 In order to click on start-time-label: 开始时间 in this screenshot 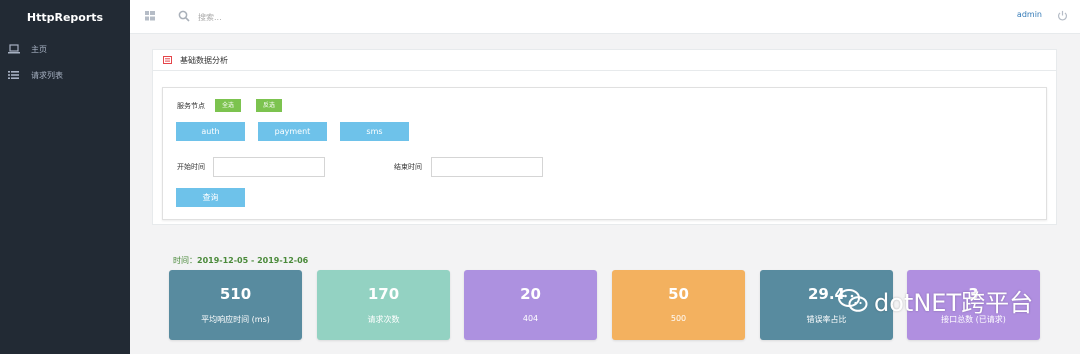, I will do `click(191, 167)`.